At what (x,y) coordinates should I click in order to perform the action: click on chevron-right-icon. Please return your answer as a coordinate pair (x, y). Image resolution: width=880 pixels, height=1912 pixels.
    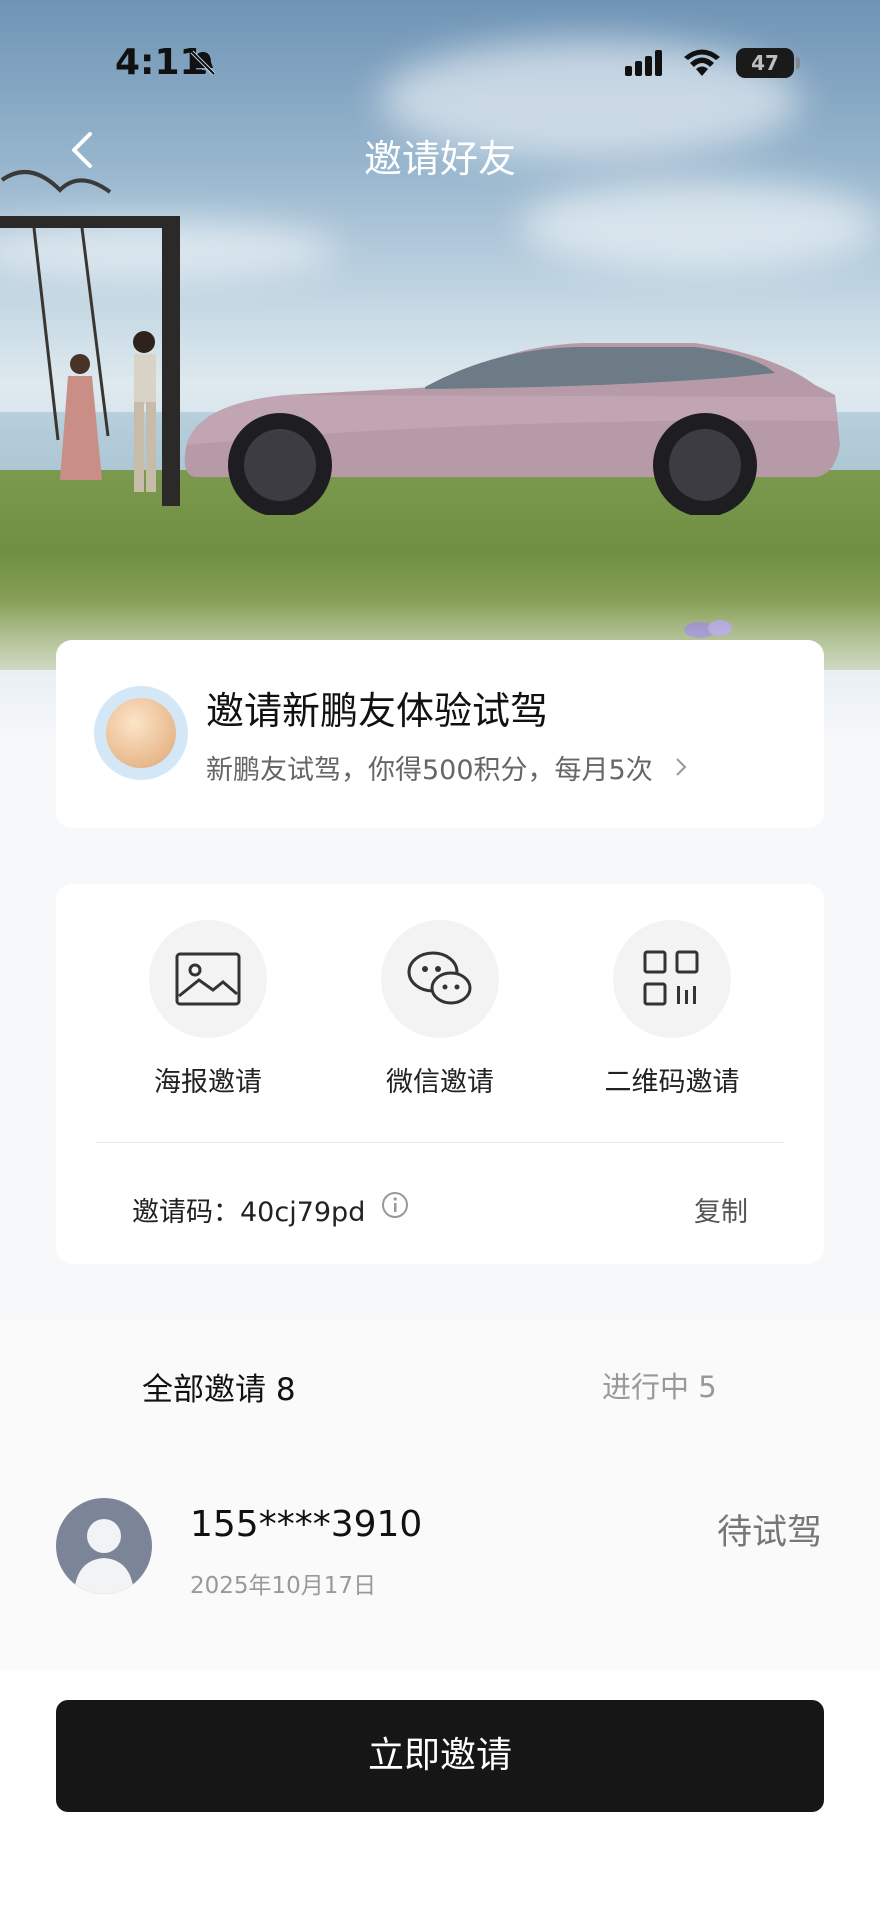
    Looking at the image, I should click on (681, 767).